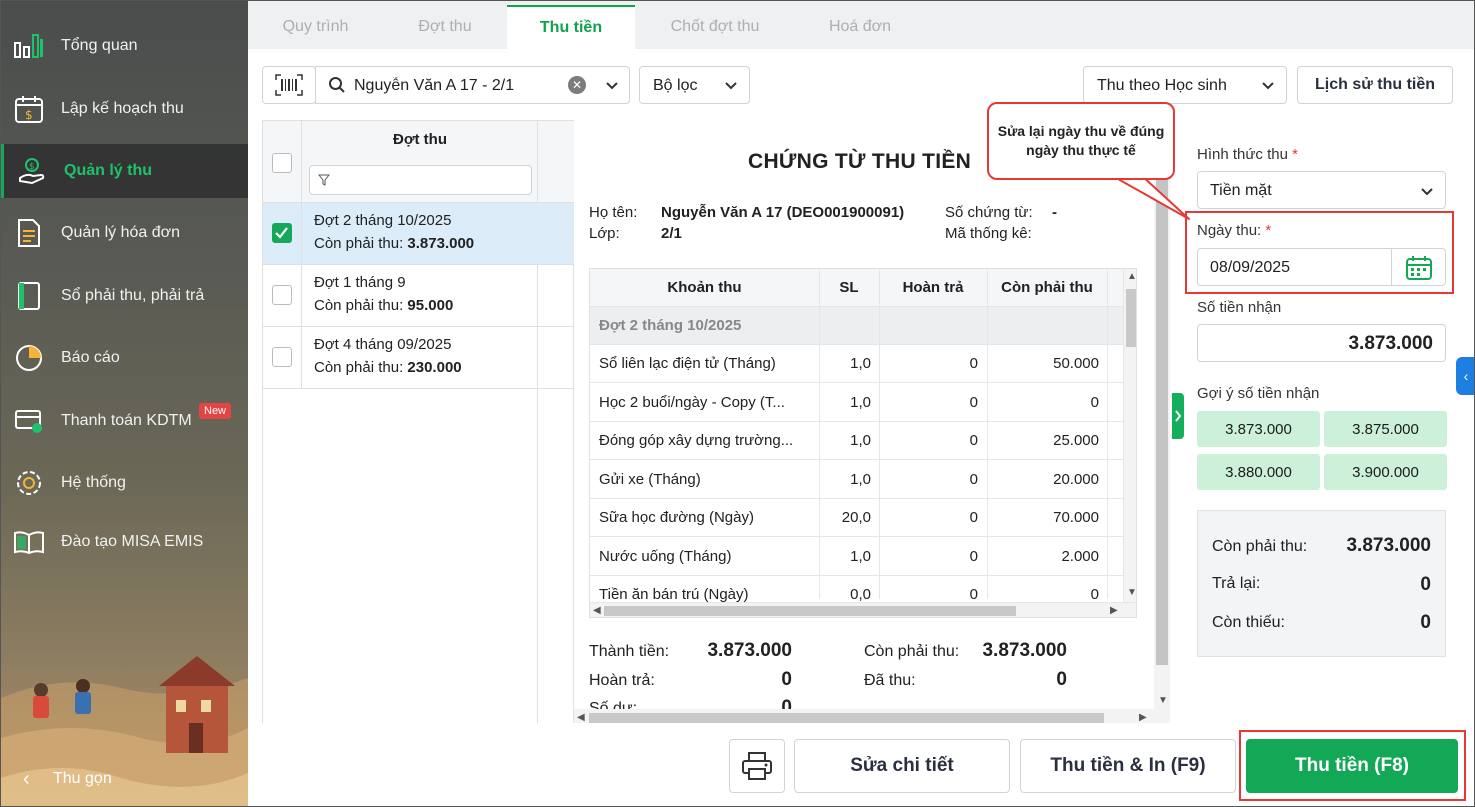 Image resolution: width=1475 pixels, height=807 pixels. Describe the element at coordinates (124, 542) in the screenshot. I see `sidebar-item-training: Đào tạo MISA EMIS` at that location.